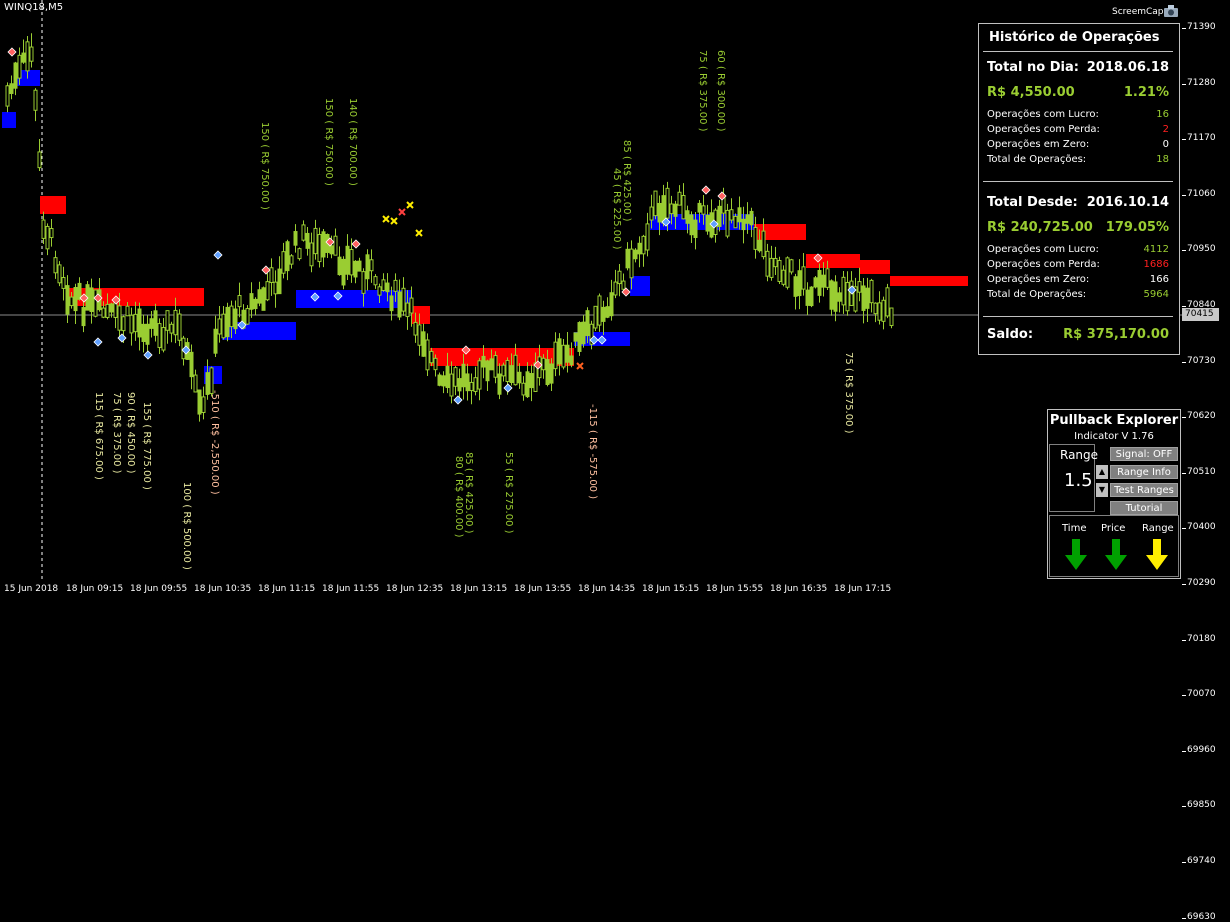 The height and width of the screenshot is (922, 1230). Describe the element at coordinates (1159, 279) in the screenshot. I see `stat-value: 166` at that location.